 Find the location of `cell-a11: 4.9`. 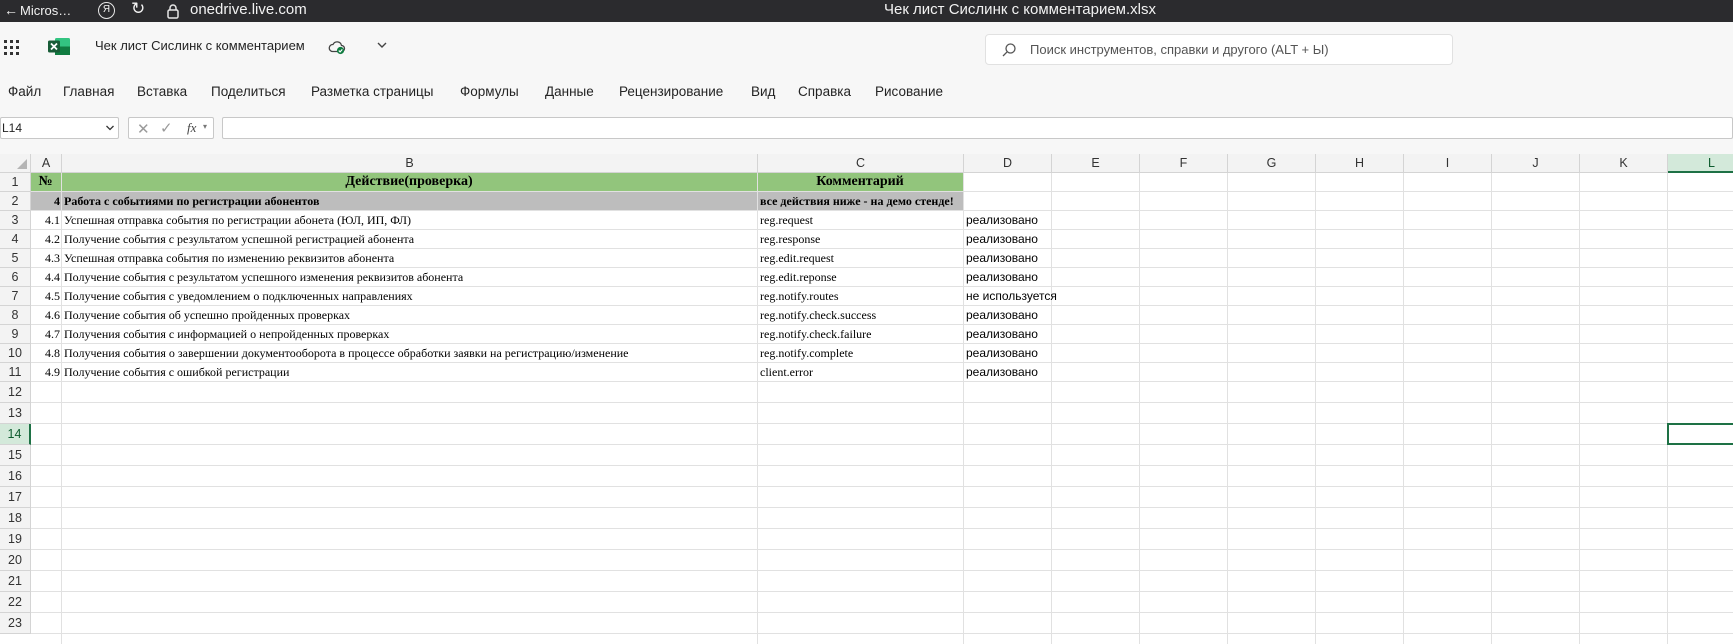

cell-a11: 4.9 is located at coordinates (46, 372).